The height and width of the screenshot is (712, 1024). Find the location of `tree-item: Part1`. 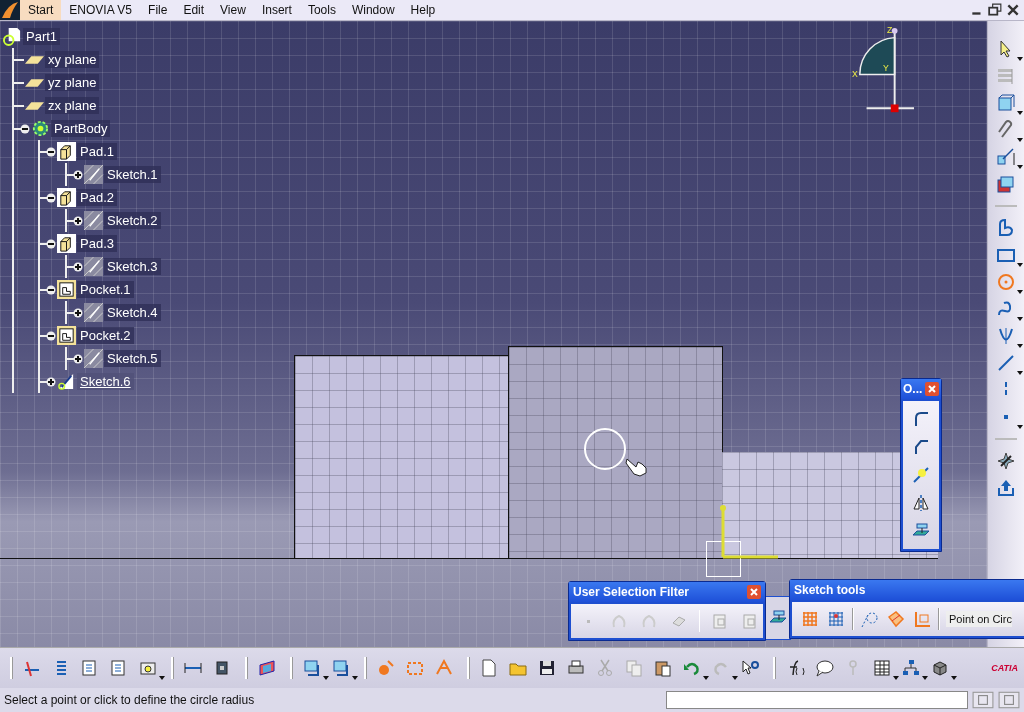

tree-item: Part1 is located at coordinates (42, 36).